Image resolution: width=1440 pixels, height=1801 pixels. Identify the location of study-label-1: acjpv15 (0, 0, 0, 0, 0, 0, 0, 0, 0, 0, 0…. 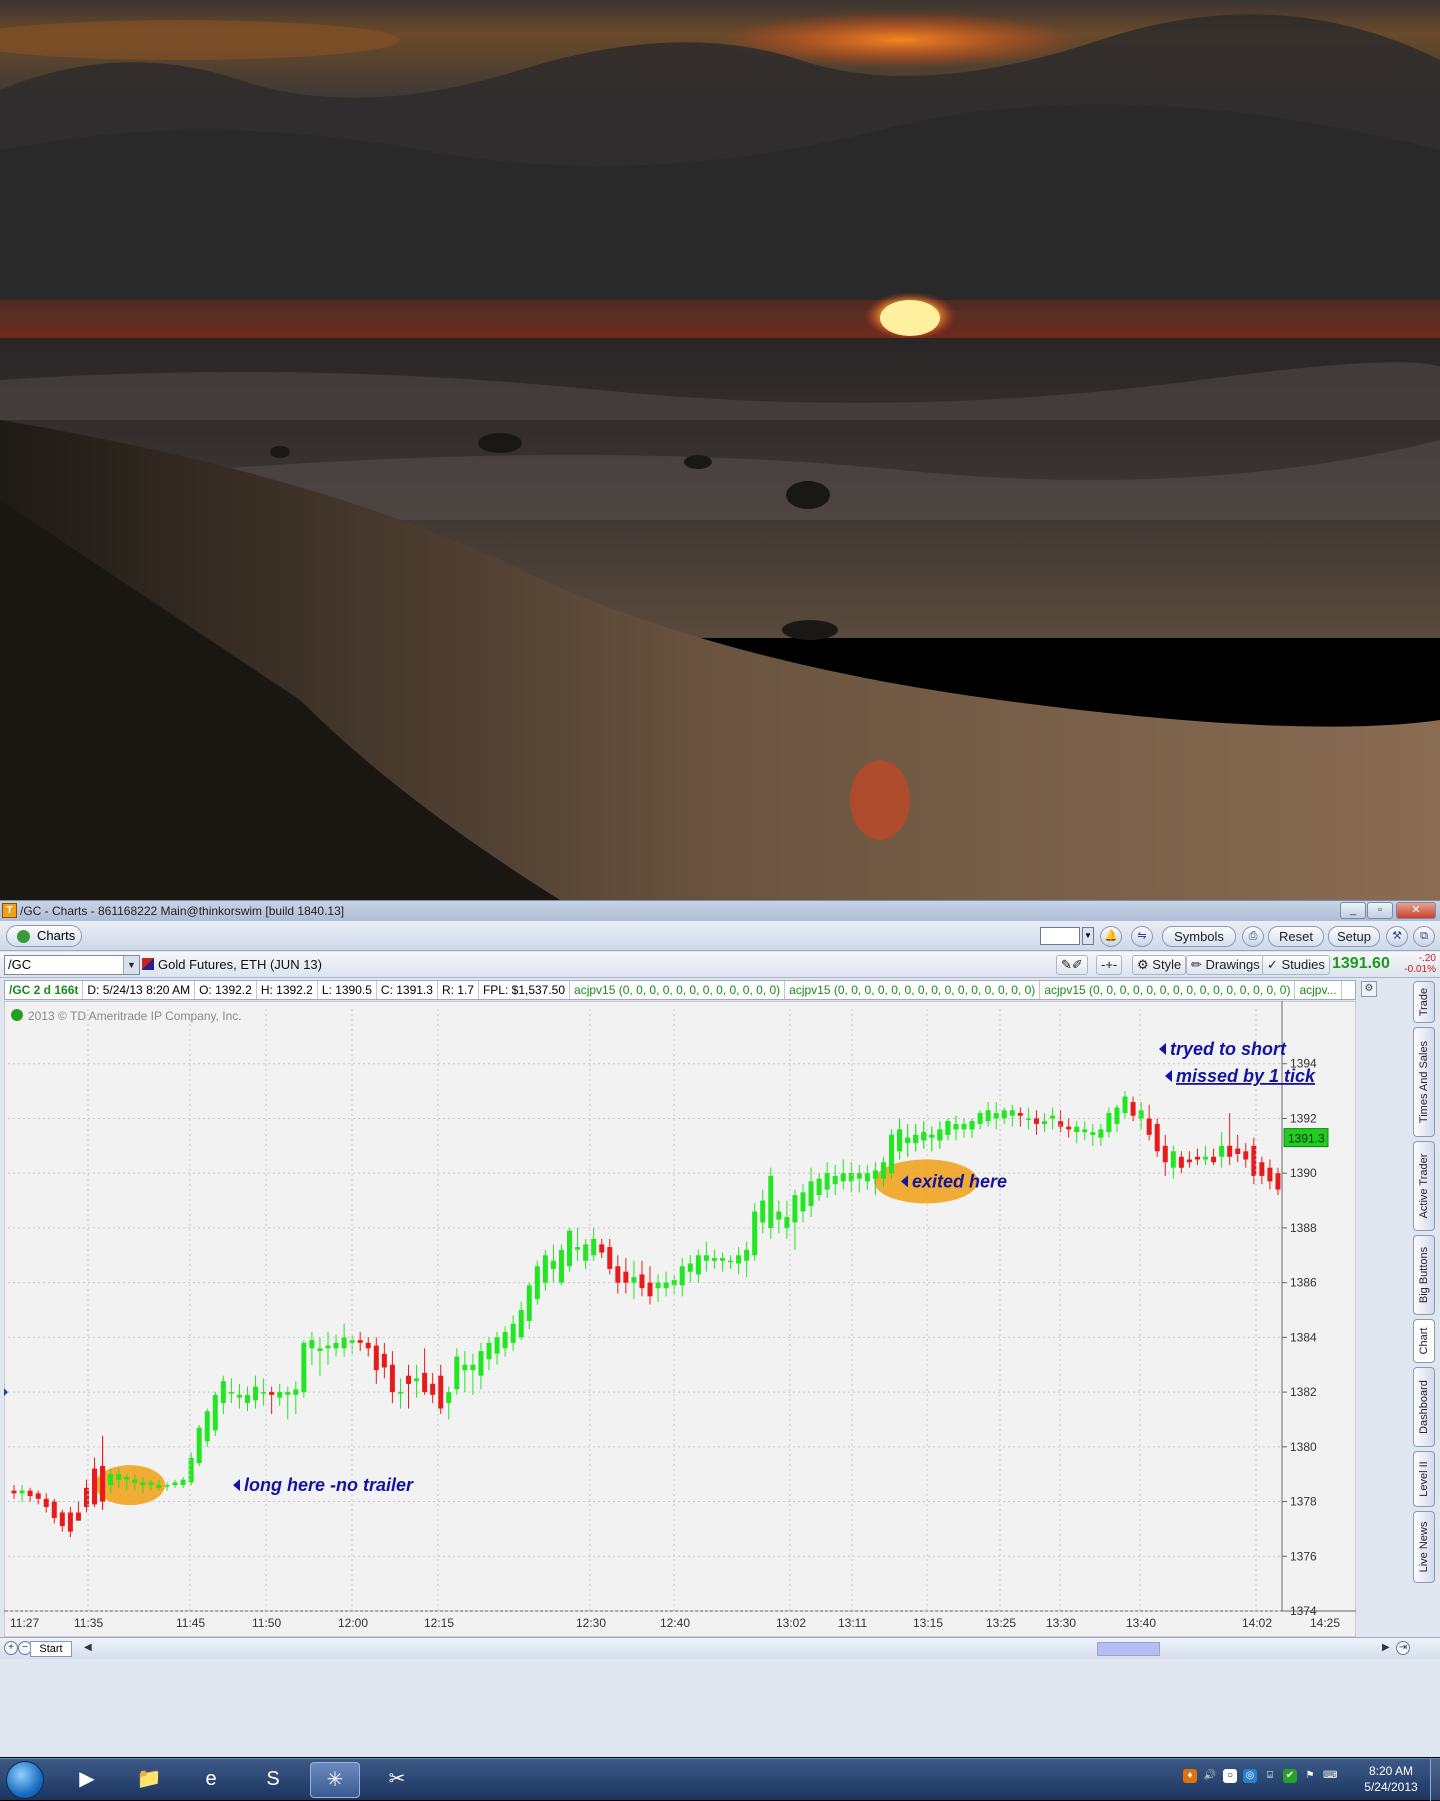
(678, 990).